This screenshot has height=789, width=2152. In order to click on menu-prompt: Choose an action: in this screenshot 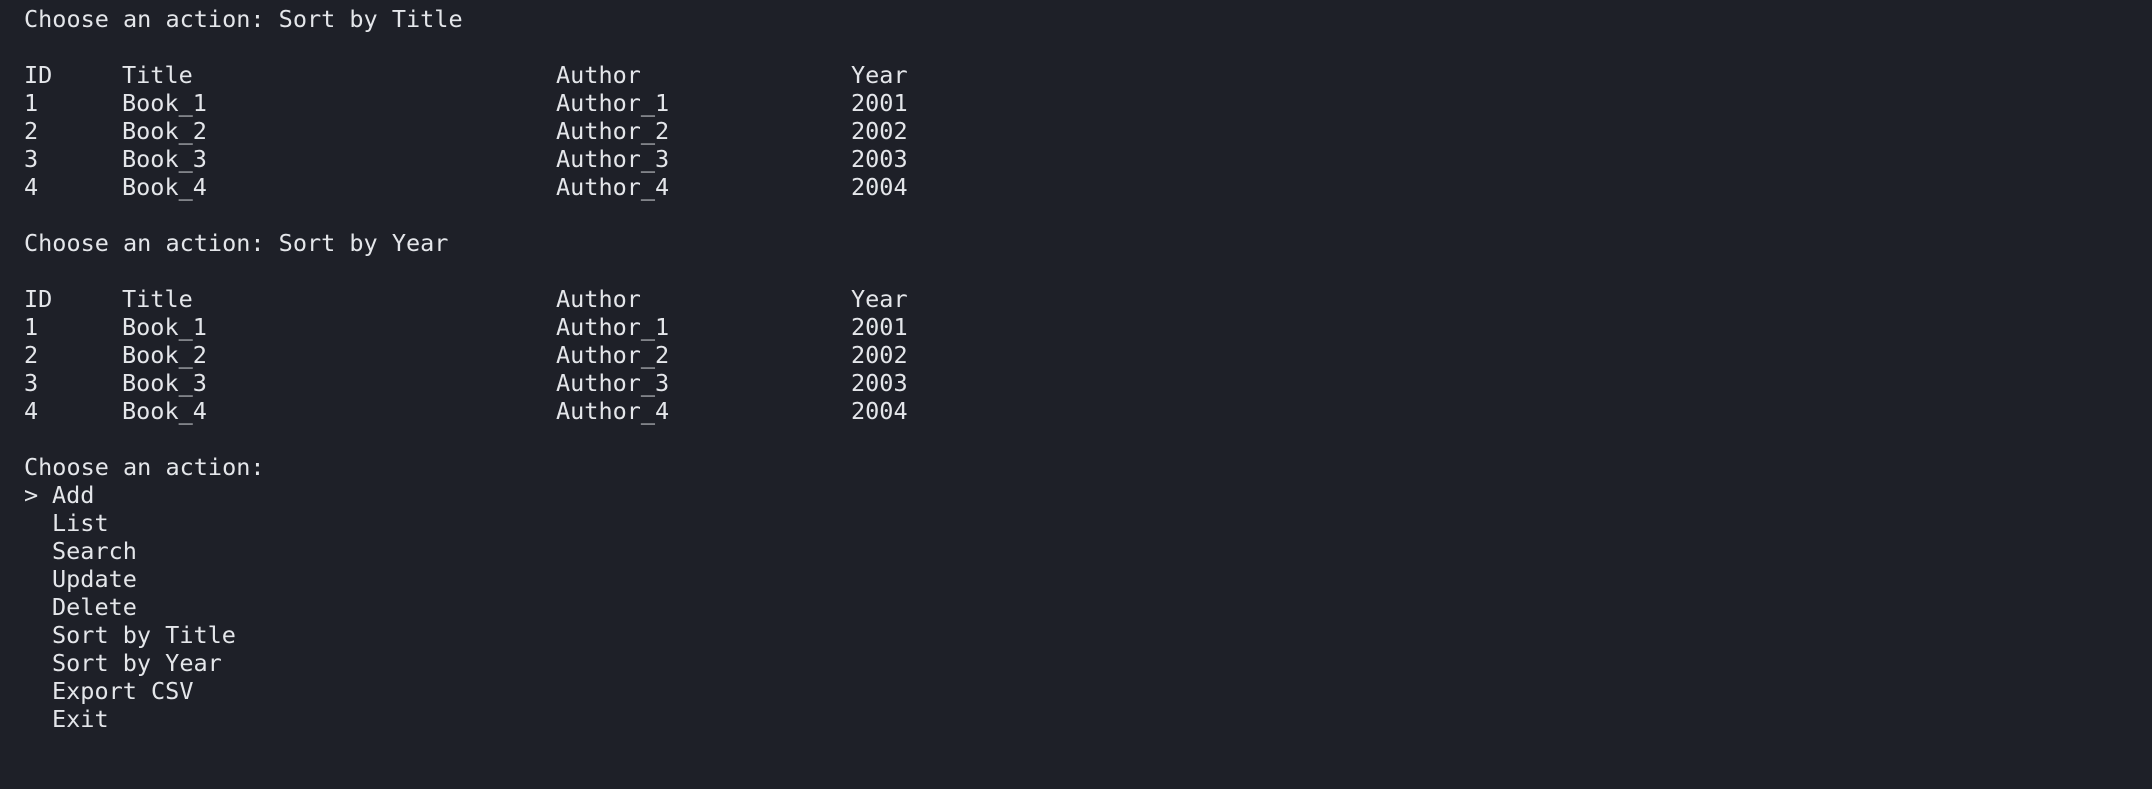, I will do `click(144, 467)`.